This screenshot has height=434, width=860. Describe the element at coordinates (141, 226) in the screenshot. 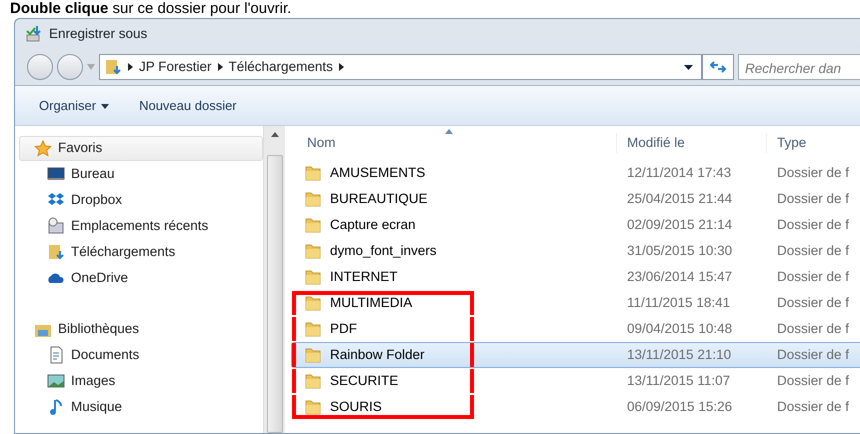

I see `sidebar-item: Emplacements récents` at that location.